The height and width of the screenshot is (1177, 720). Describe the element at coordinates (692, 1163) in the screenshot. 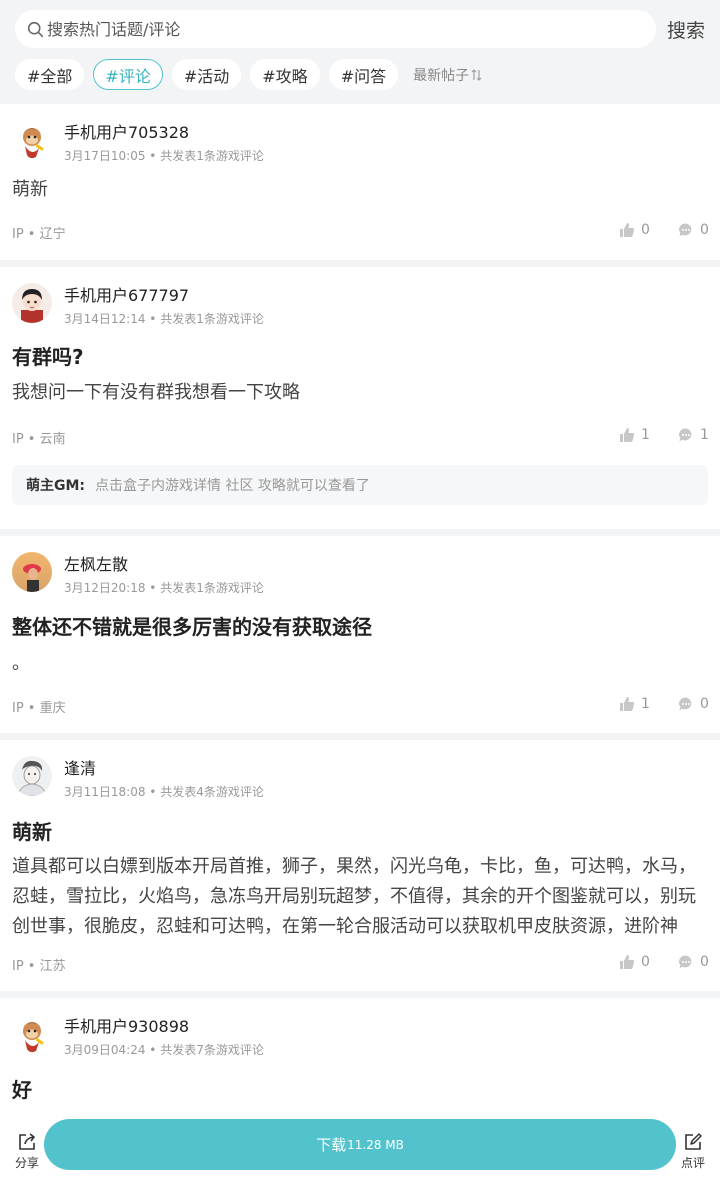

I see `review-label: 点评` at that location.